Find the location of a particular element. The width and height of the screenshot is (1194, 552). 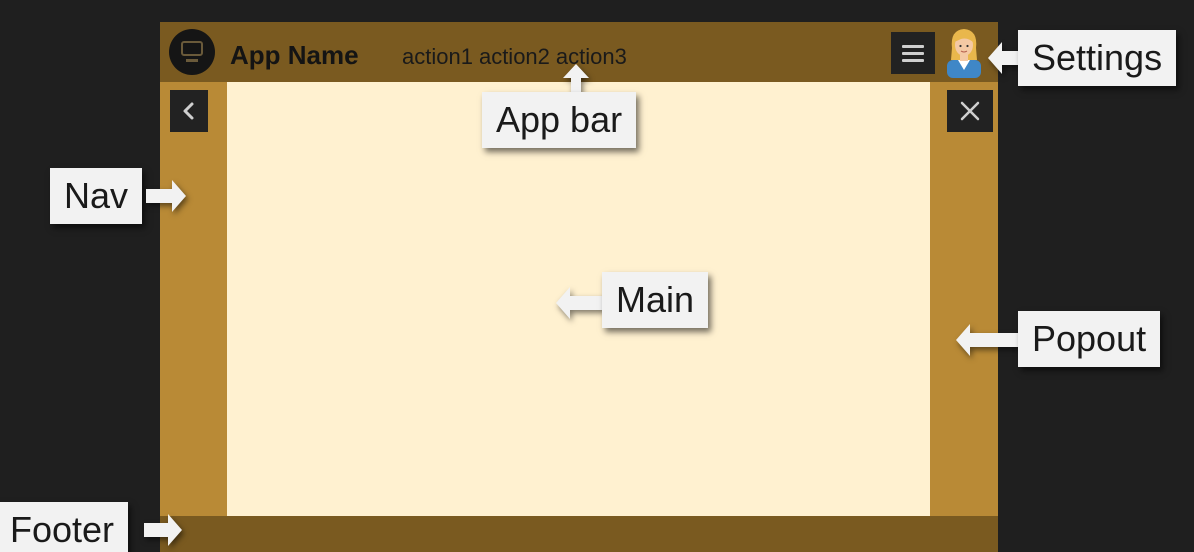

user-avatar-icon is located at coordinates (964, 52).